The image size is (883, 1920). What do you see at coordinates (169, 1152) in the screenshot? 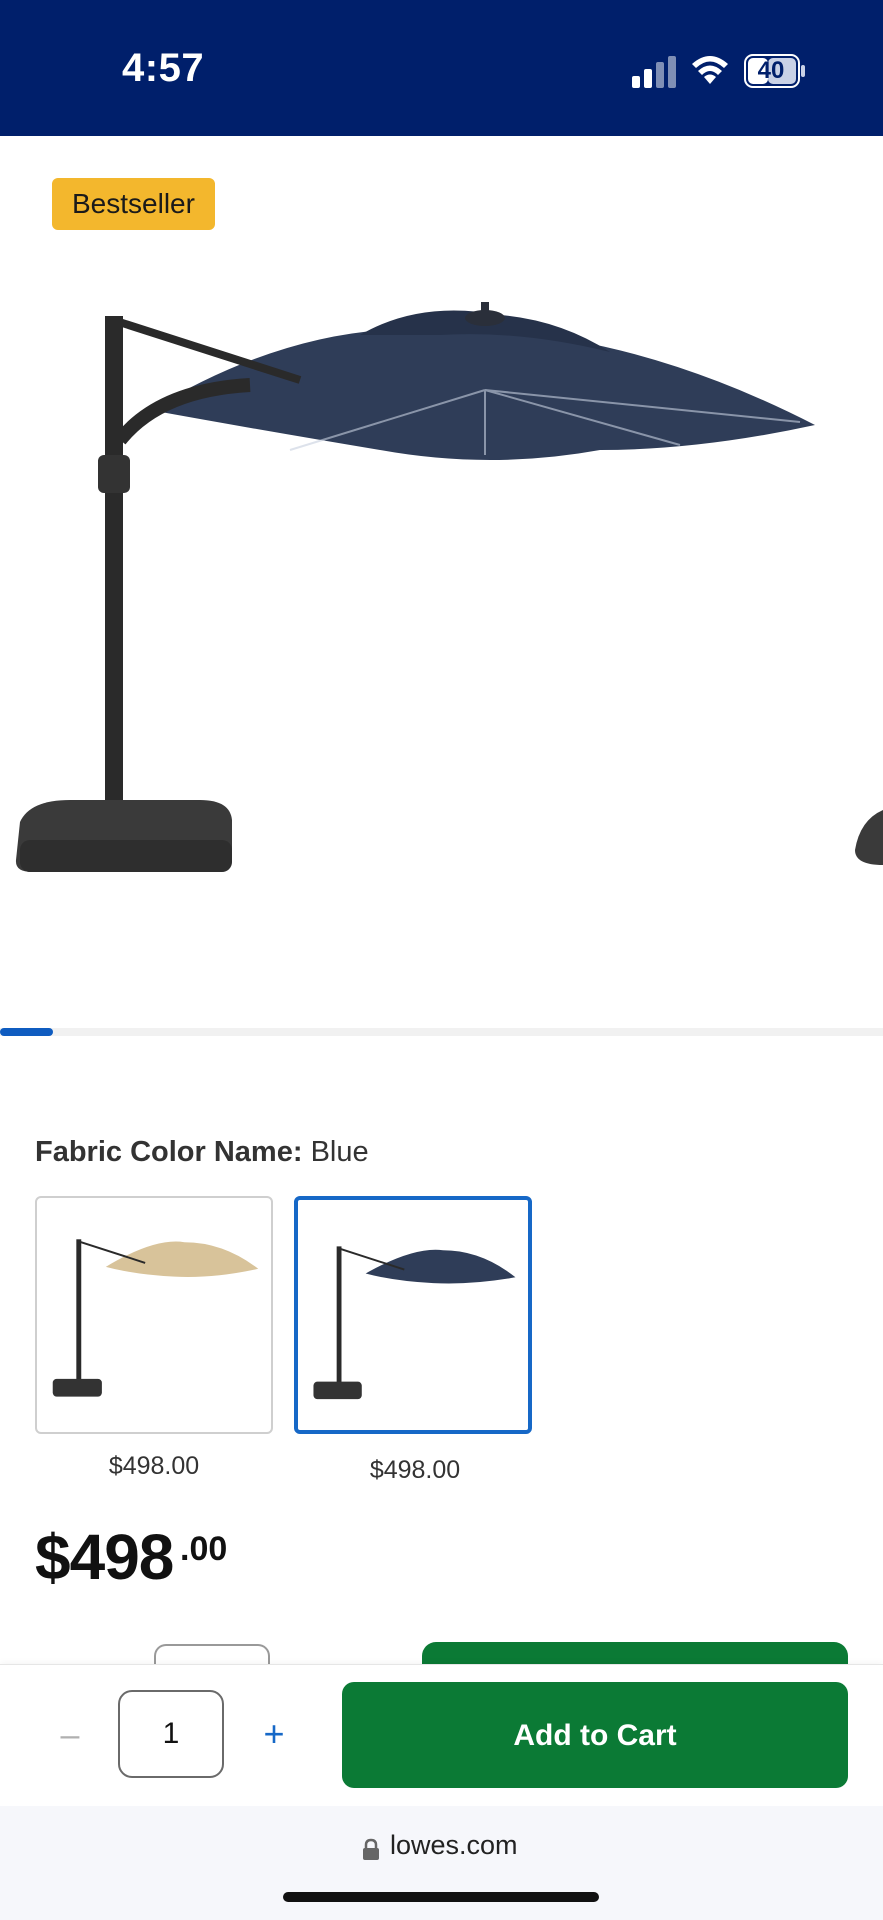
I see `fabric-color-heading: Fabric Color Name:` at bounding box center [169, 1152].